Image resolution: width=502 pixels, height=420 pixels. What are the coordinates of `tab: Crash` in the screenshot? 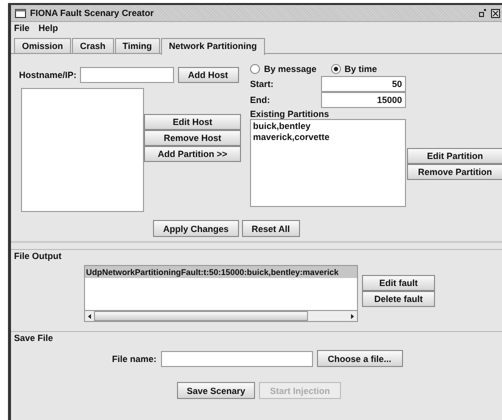 It's located at (93, 45).